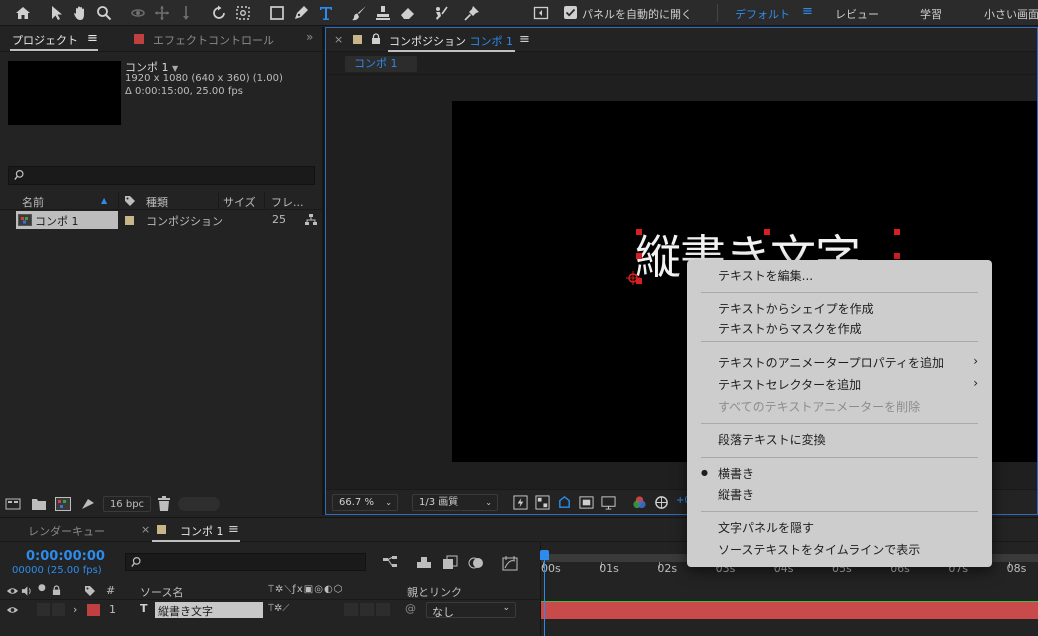 This screenshot has height=636, width=1038. Describe the element at coordinates (270, 610) in the screenshot. I see `layer-row: › 1 T 縦書き文字 ⍡✲⟋ @ なし ⌄` at that location.